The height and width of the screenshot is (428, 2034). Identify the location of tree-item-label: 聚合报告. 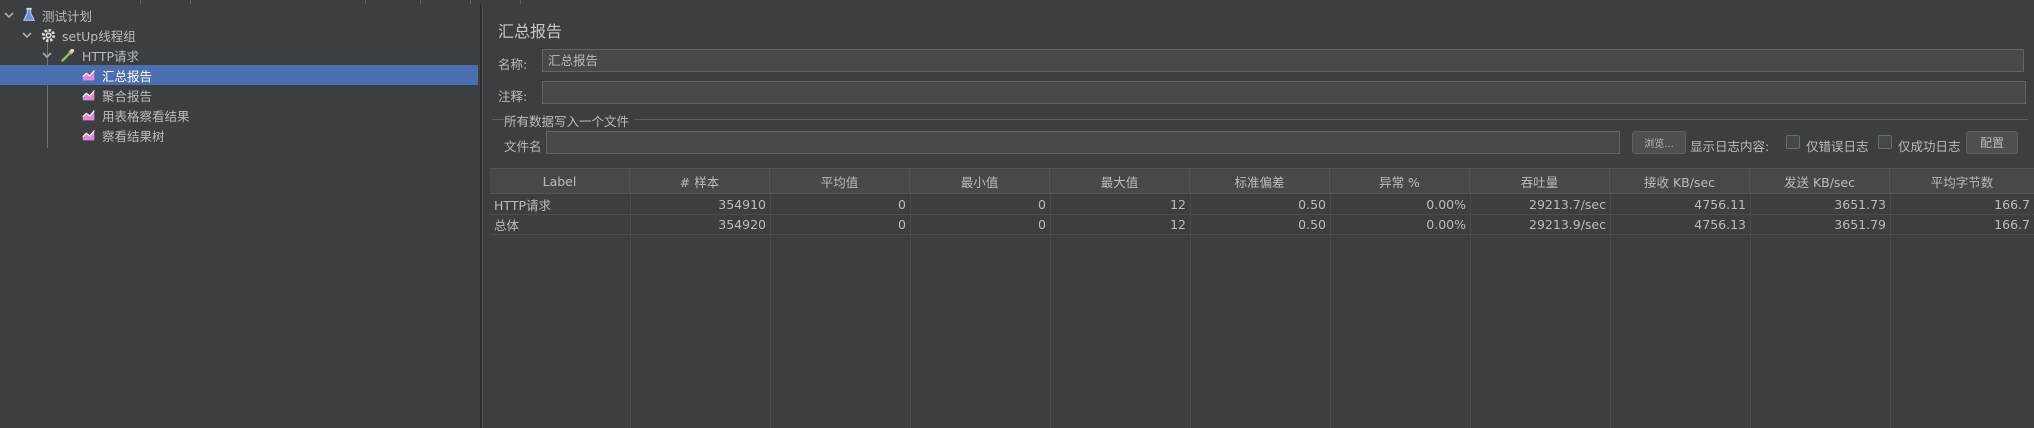
(127, 96).